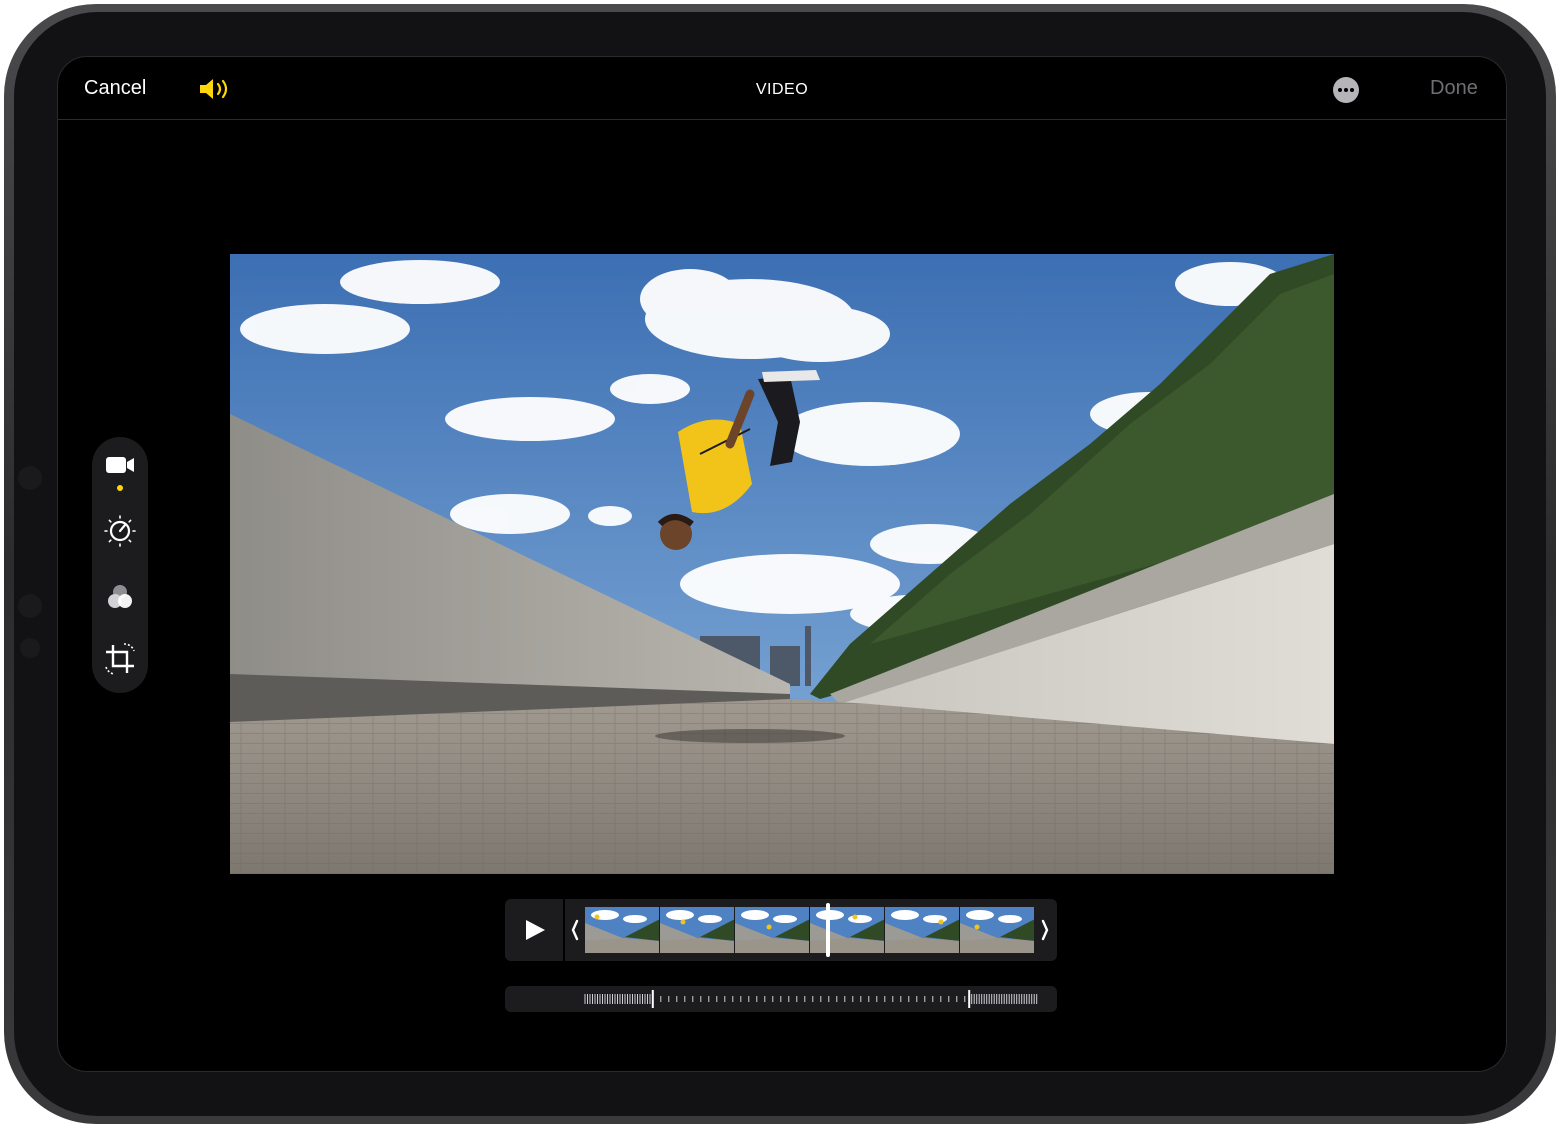  What do you see at coordinates (828, 930) in the screenshot?
I see `playhead` at bounding box center [828, 930].